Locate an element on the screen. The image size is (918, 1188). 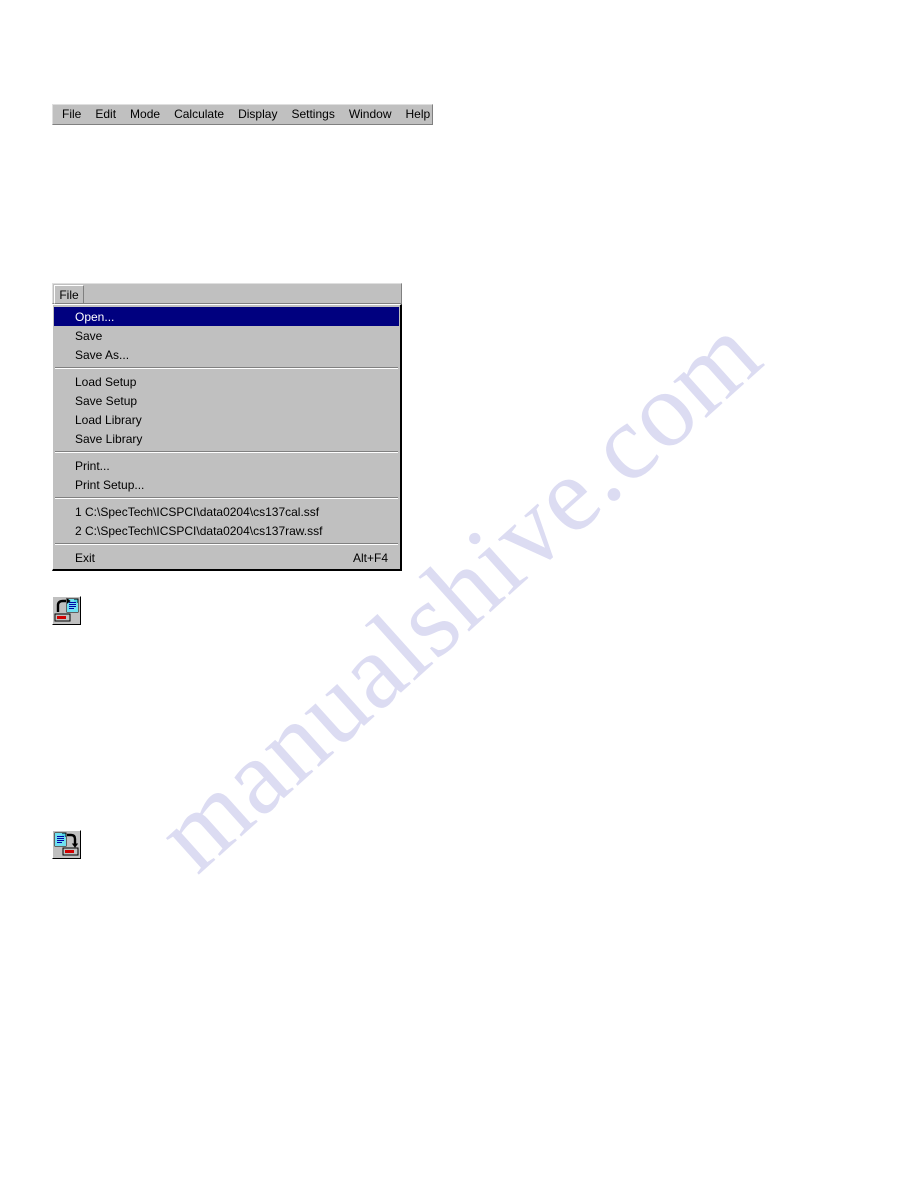
file-menu-tab: File is located at coordinates (69, 294).